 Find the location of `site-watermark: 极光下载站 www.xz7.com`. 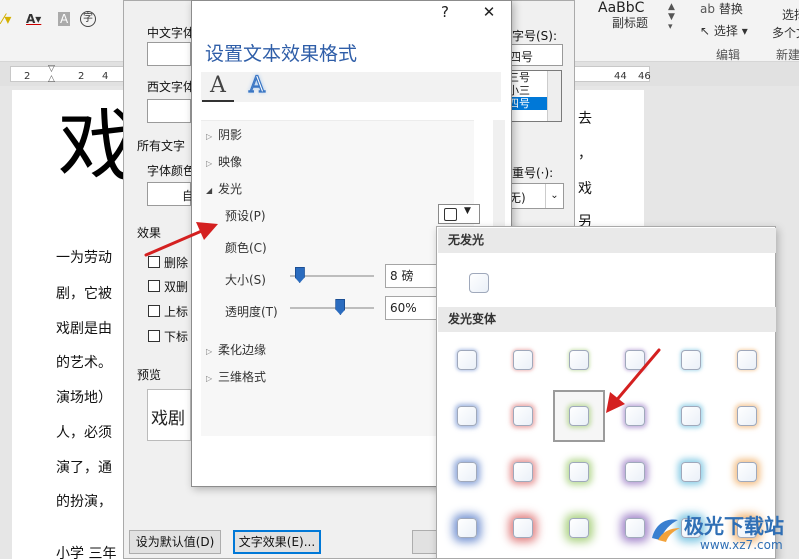

site-watermark: 极光下载站 www.xz7.com is located at coordinates (723, 533).